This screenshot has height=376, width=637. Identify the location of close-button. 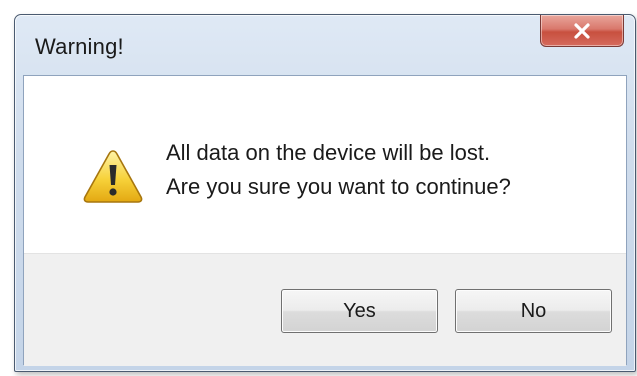
(582, 31).